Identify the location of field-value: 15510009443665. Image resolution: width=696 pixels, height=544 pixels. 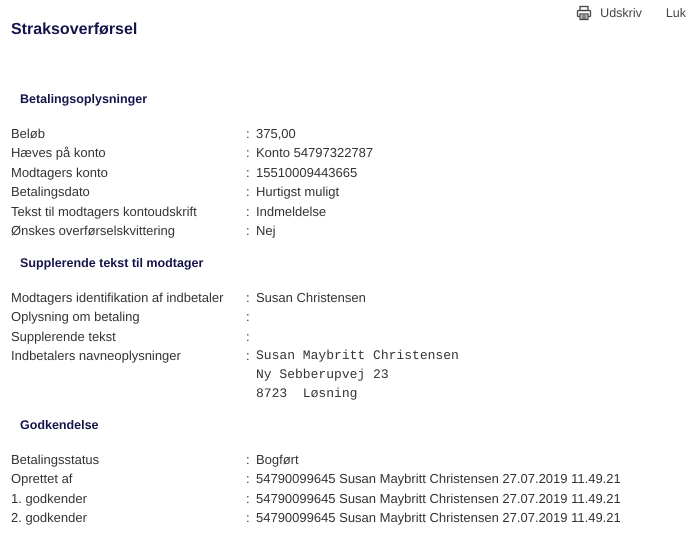
(307, 173).